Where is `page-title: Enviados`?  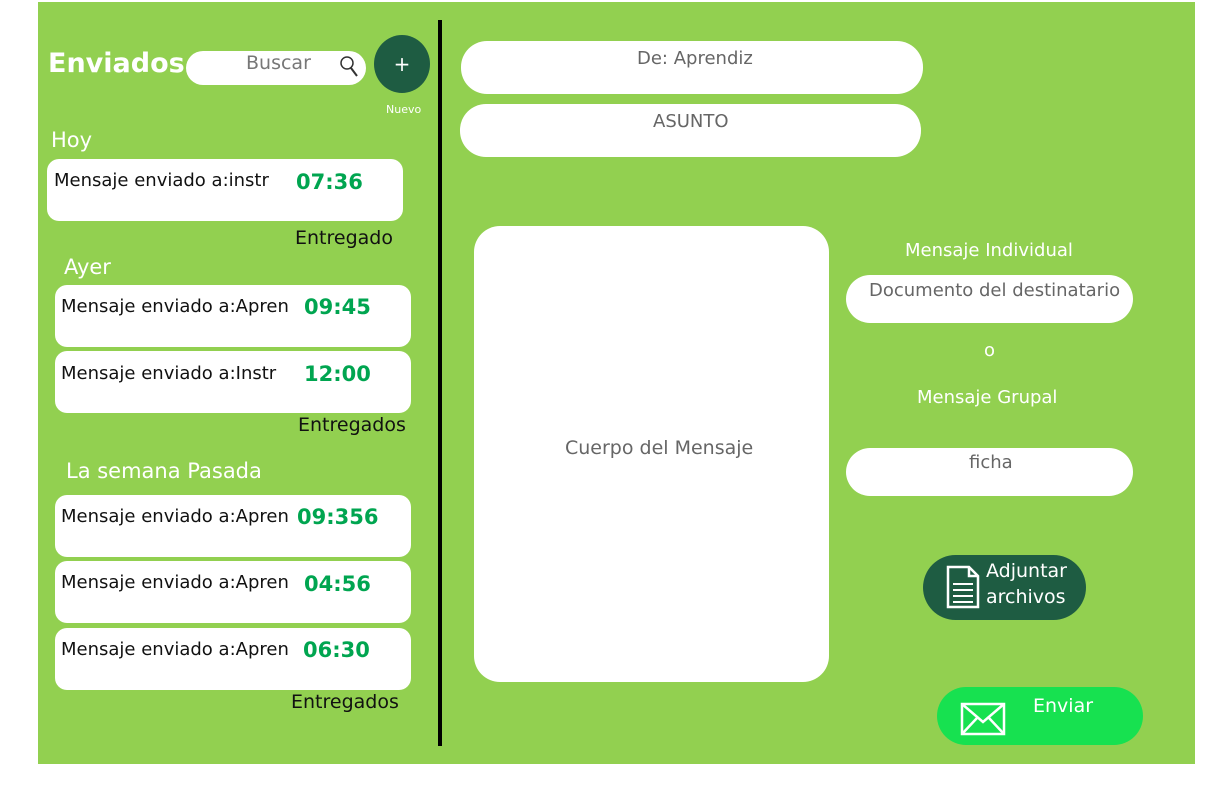 page-title: Enviados is located at coordinates (116, 63).